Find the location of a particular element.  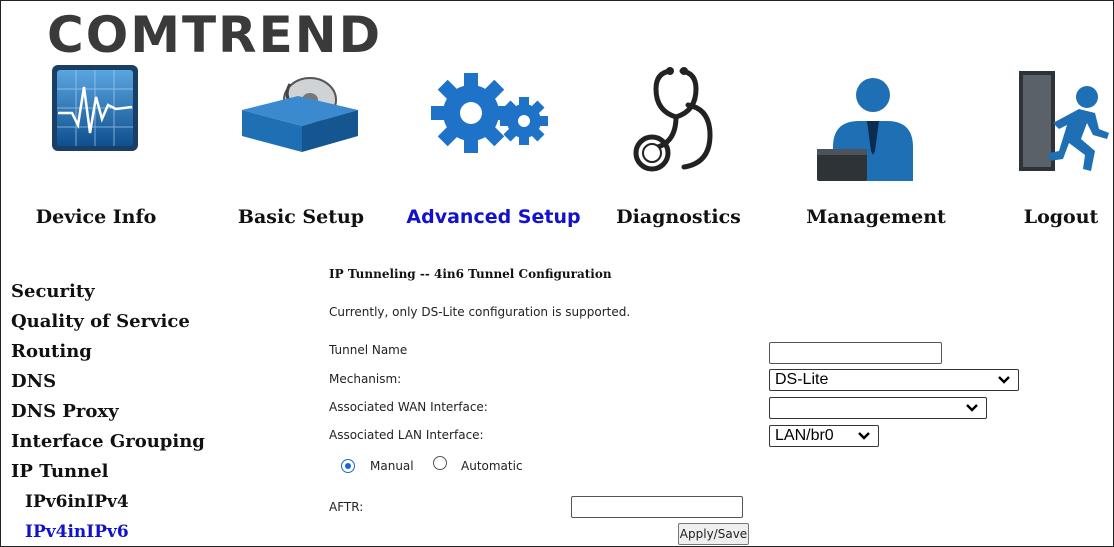

wan-interface-select is located at coordinates (878, 408).